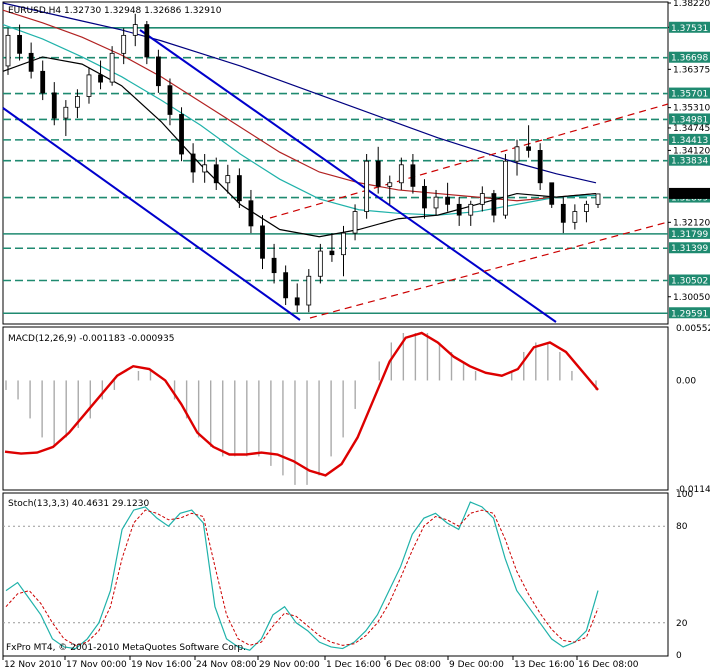  Describe the element at coordinates (226, 665) in the screenshot. I see `time-tick-label: 24 Nov 08:00` at that location.